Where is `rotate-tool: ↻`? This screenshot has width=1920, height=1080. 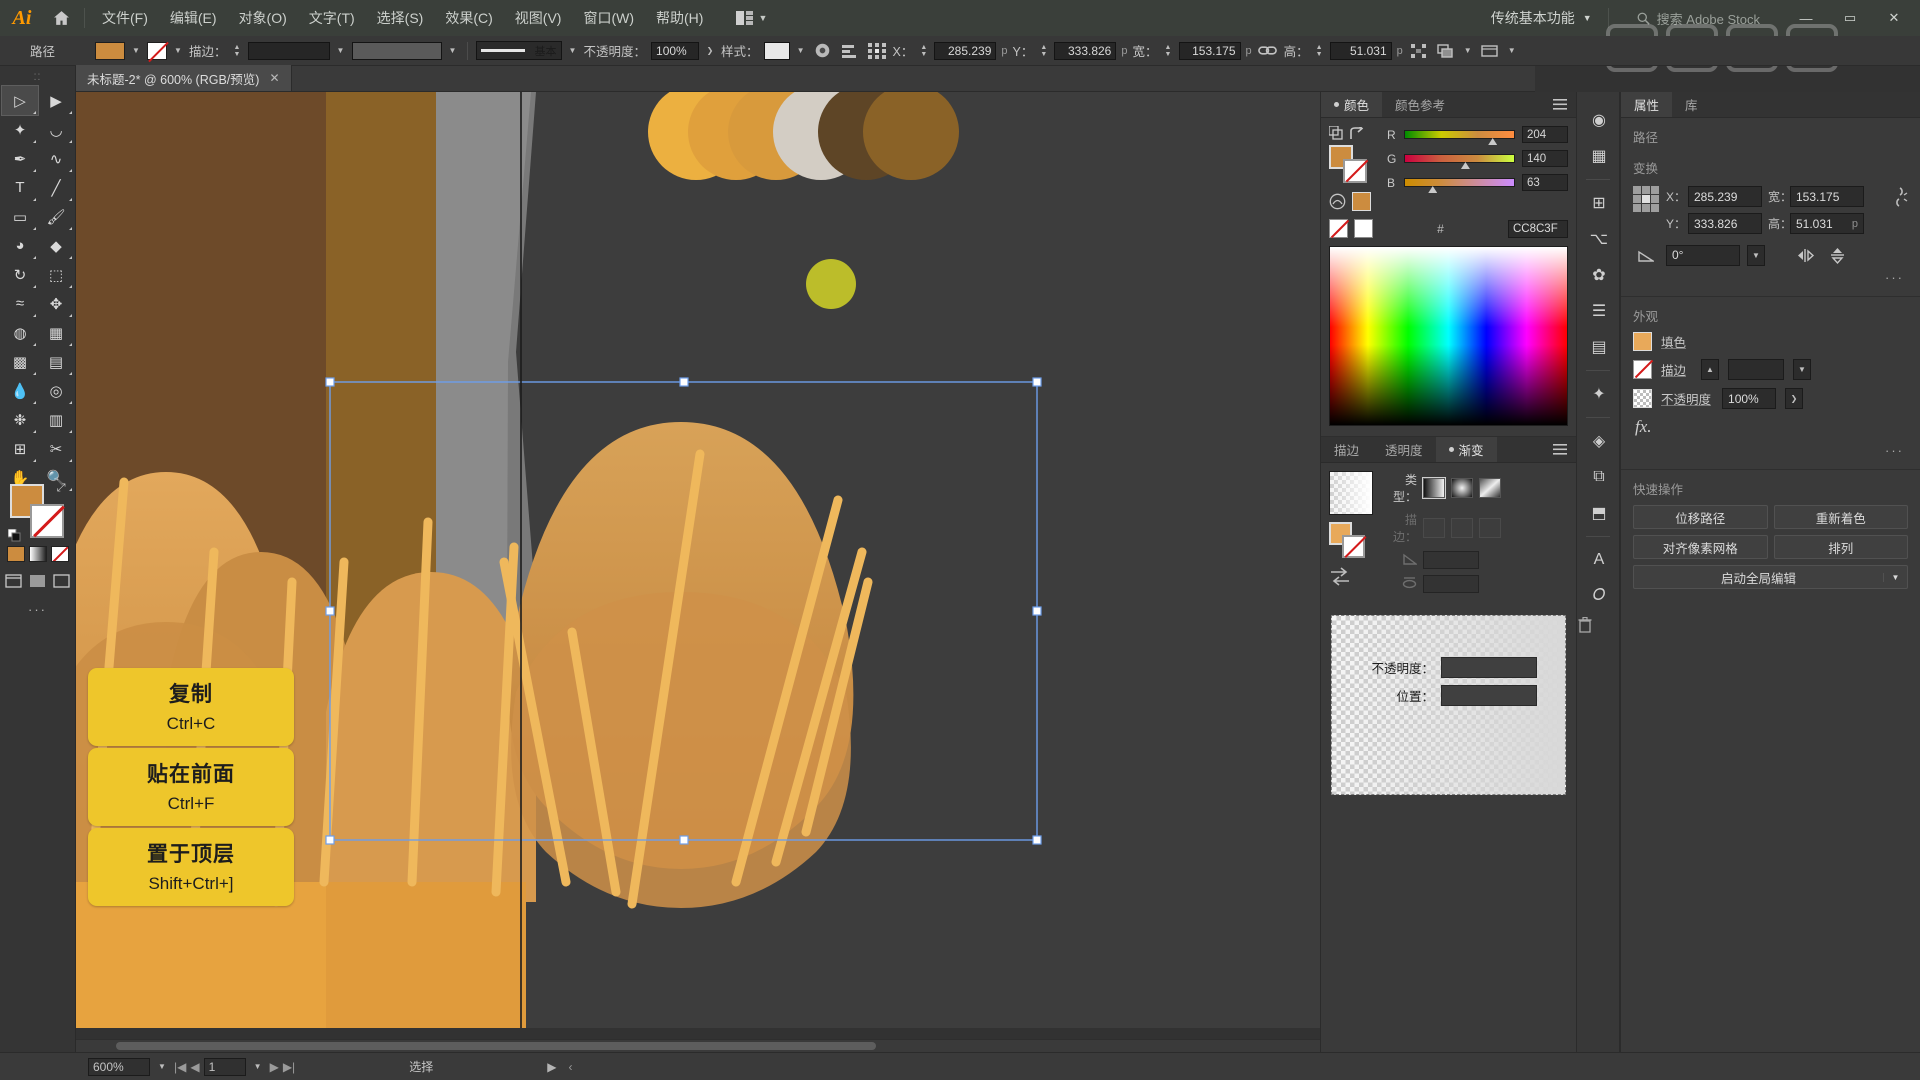
rotate-tool: ↻ is located at coordinates (20, 274).